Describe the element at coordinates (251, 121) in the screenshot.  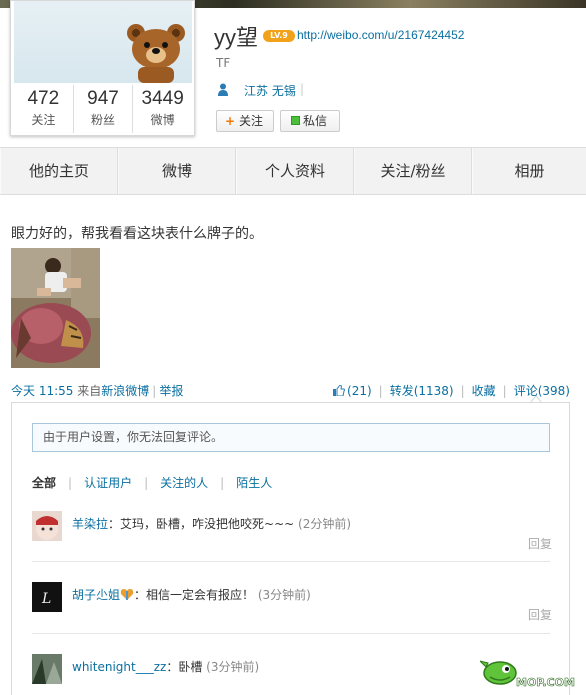
I see `follow-label: 关注` at that location.